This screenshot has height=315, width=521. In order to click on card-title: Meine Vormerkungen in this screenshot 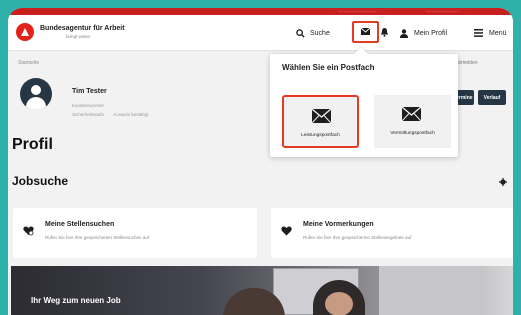, I will do `click(338, 224)`.